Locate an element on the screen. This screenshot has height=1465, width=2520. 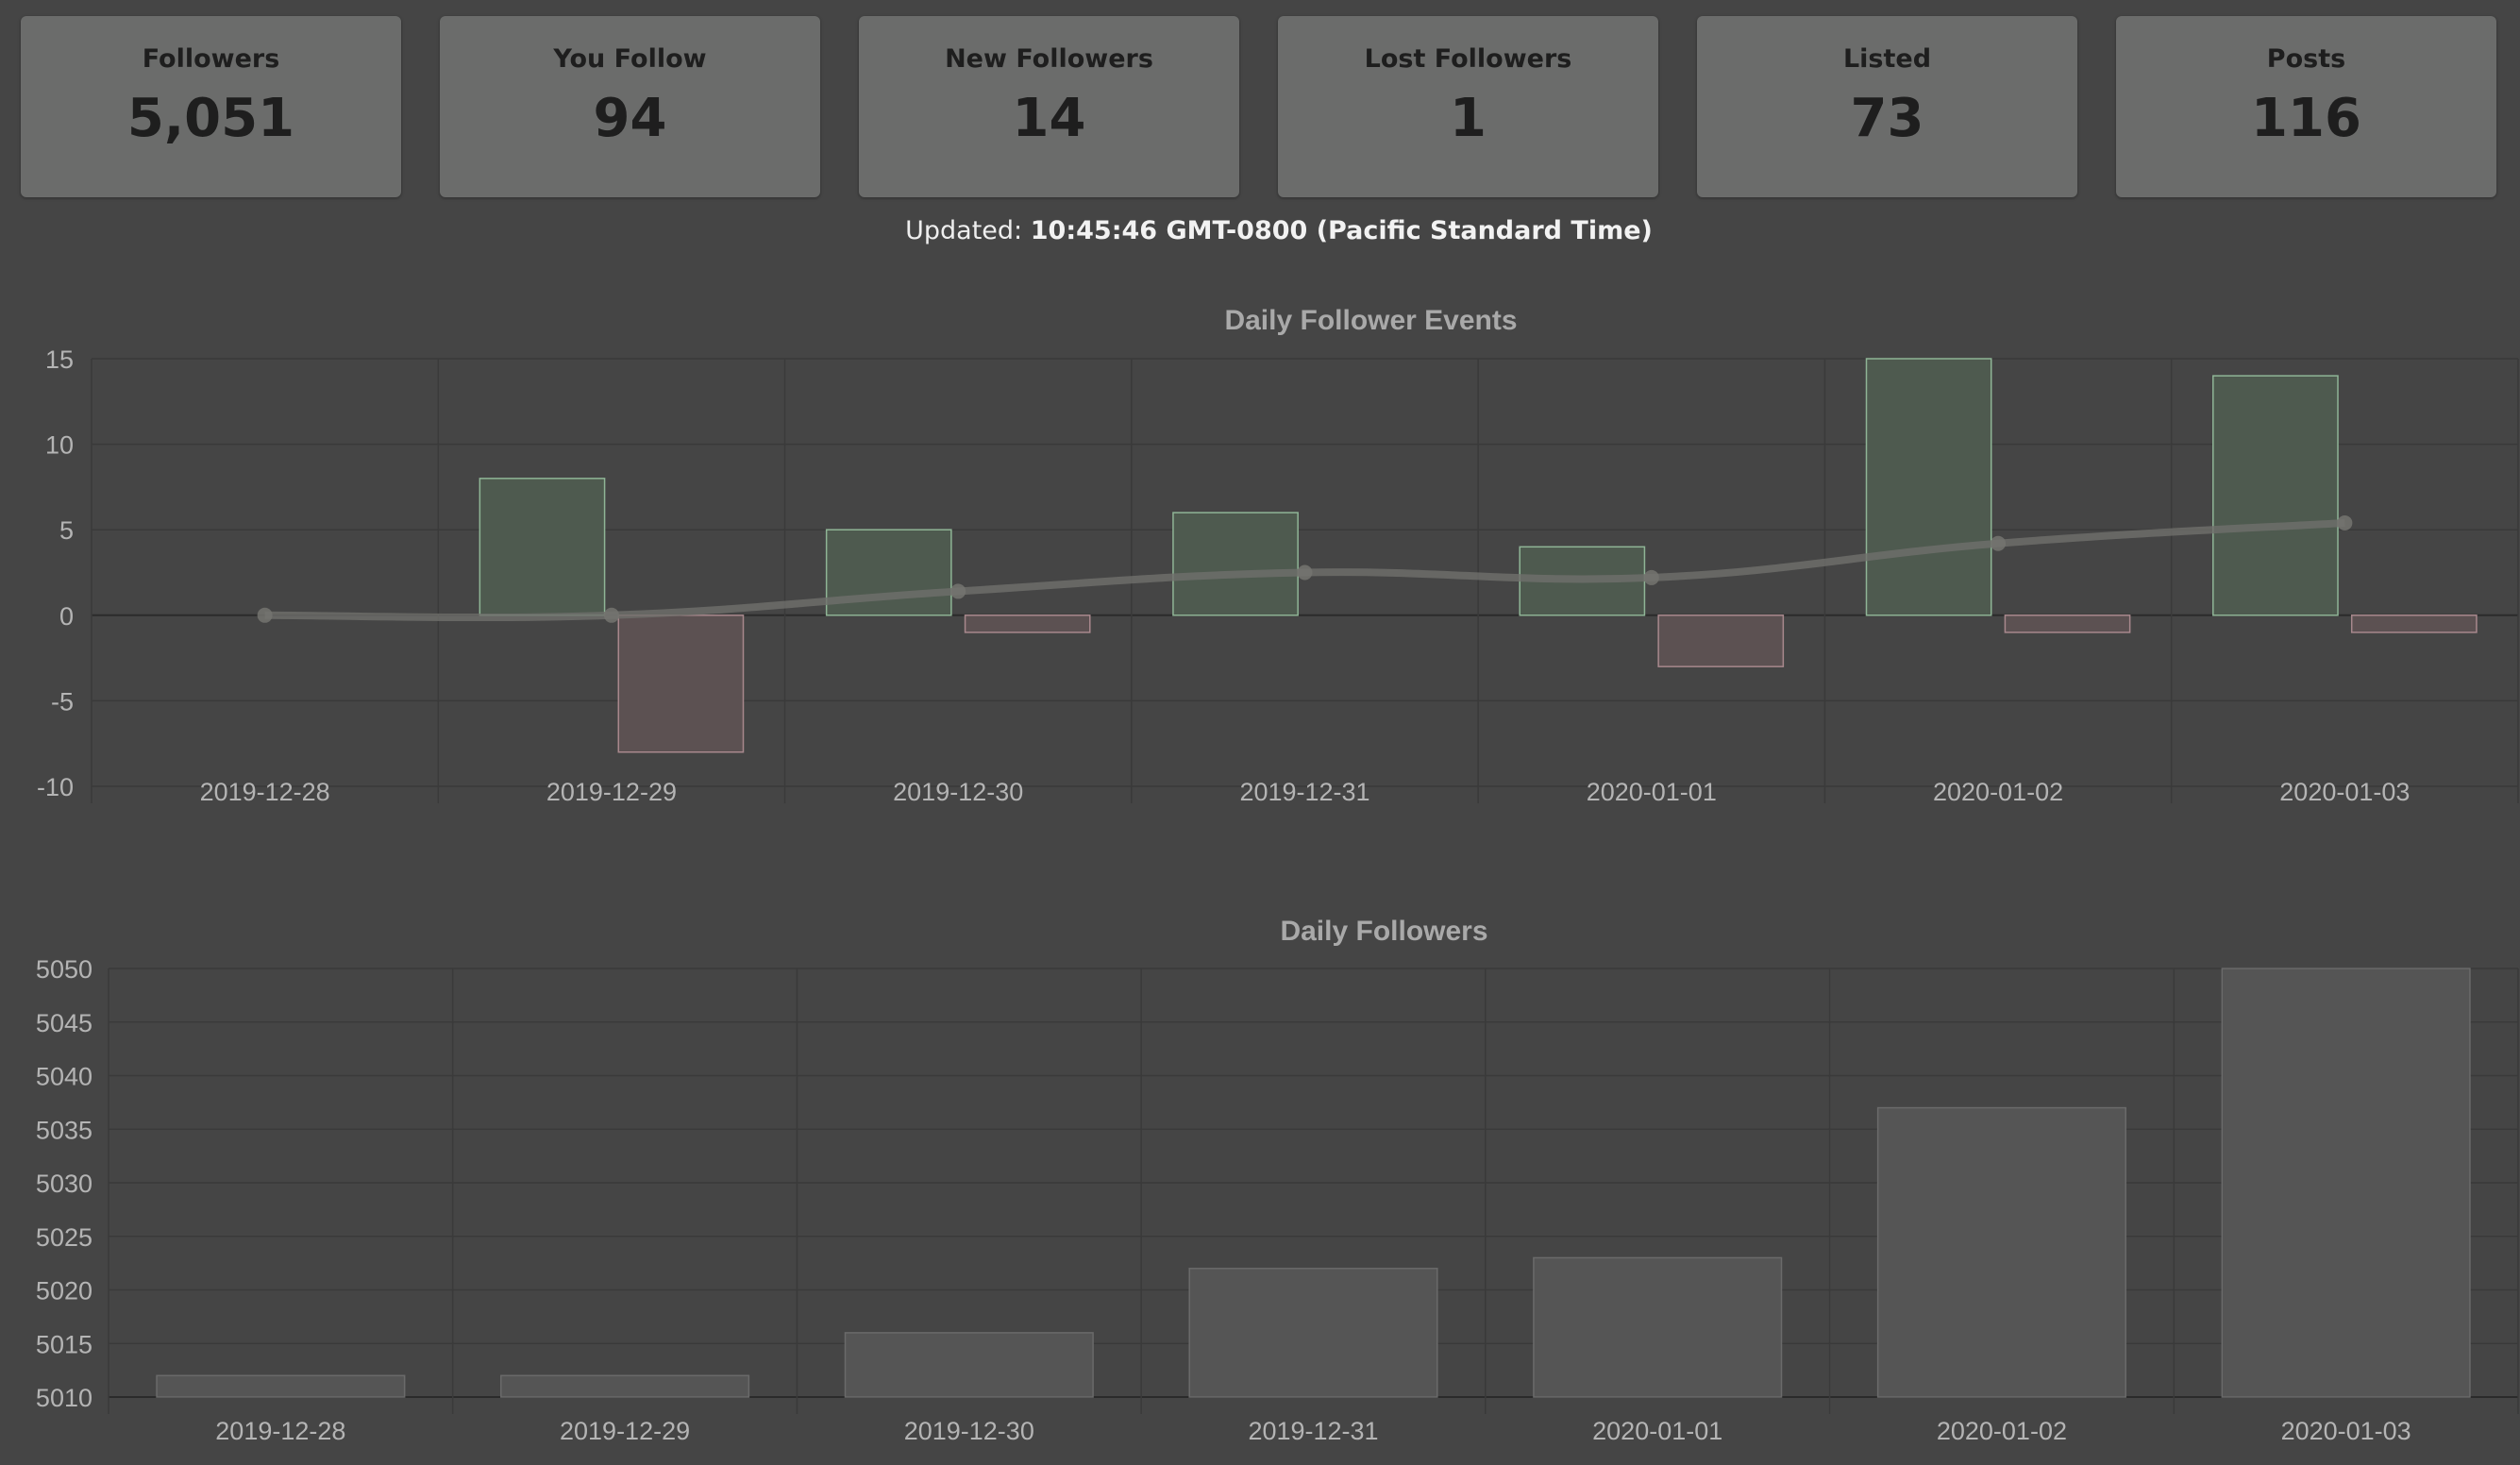
chart-title: Daily Follower Events is located at coordinates (1370, 320).